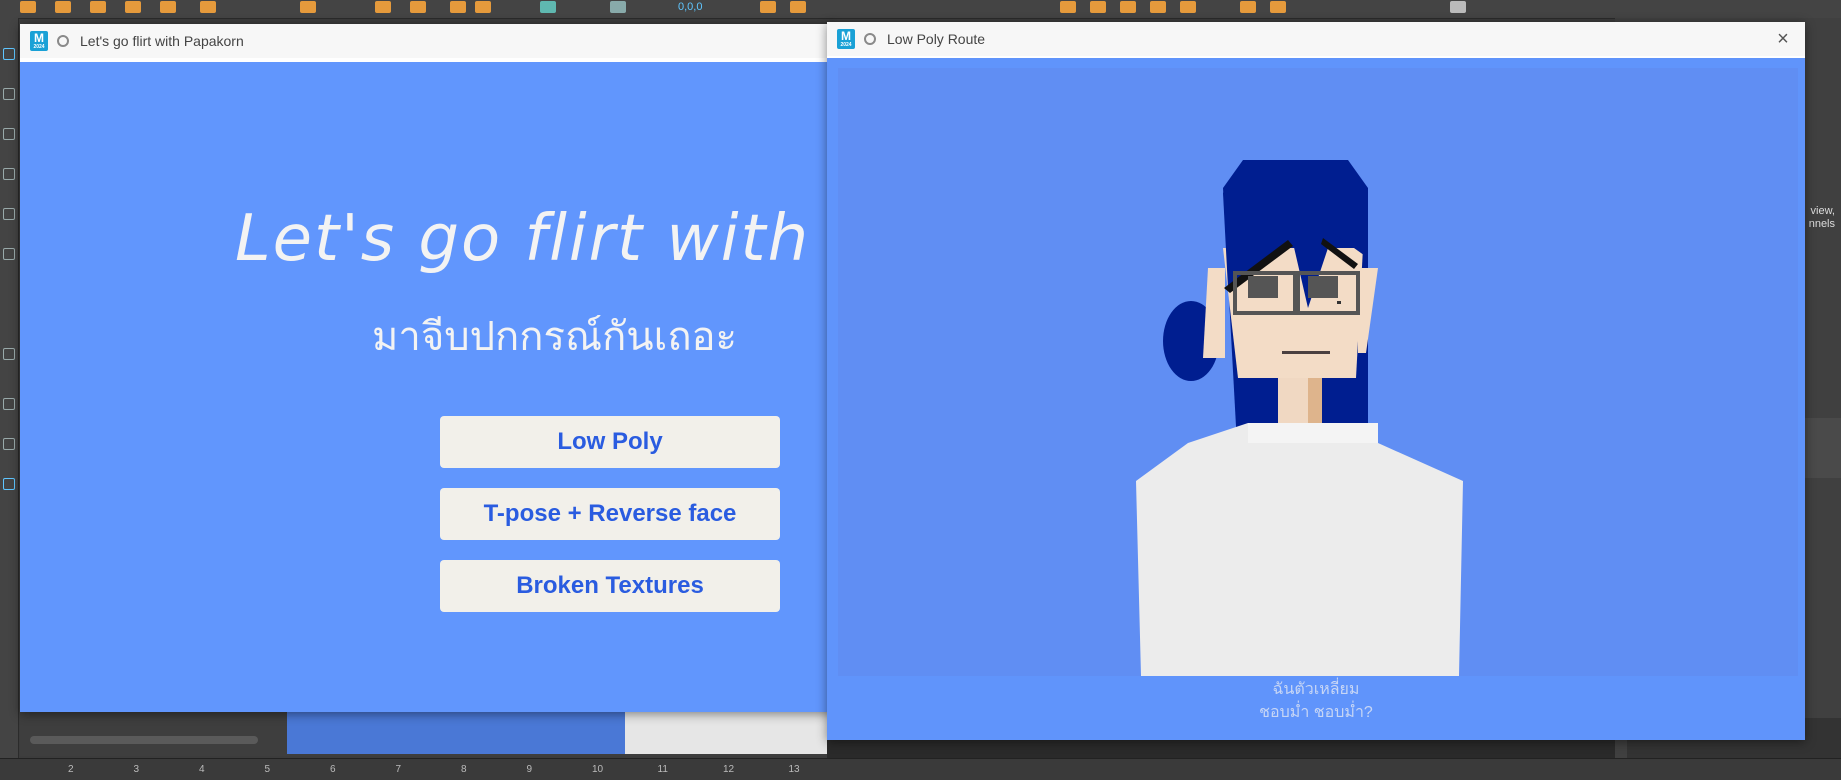 The height and width of the screenshot is (780, 1841). I want to click on shirt-collar, so click(1313, 433).